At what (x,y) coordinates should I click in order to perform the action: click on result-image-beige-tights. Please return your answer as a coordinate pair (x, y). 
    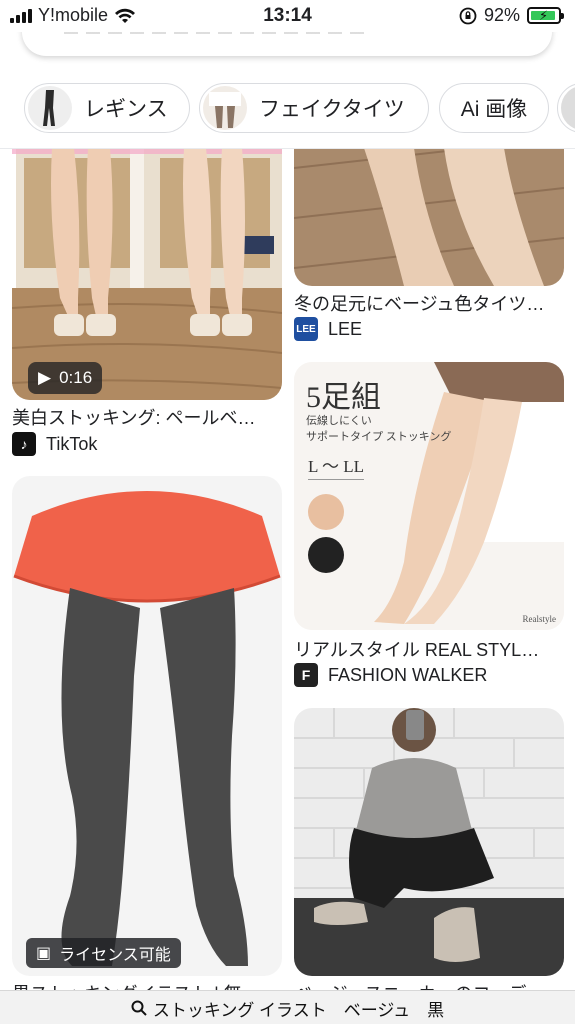
    Looking at the image, I should click on (429, 217).